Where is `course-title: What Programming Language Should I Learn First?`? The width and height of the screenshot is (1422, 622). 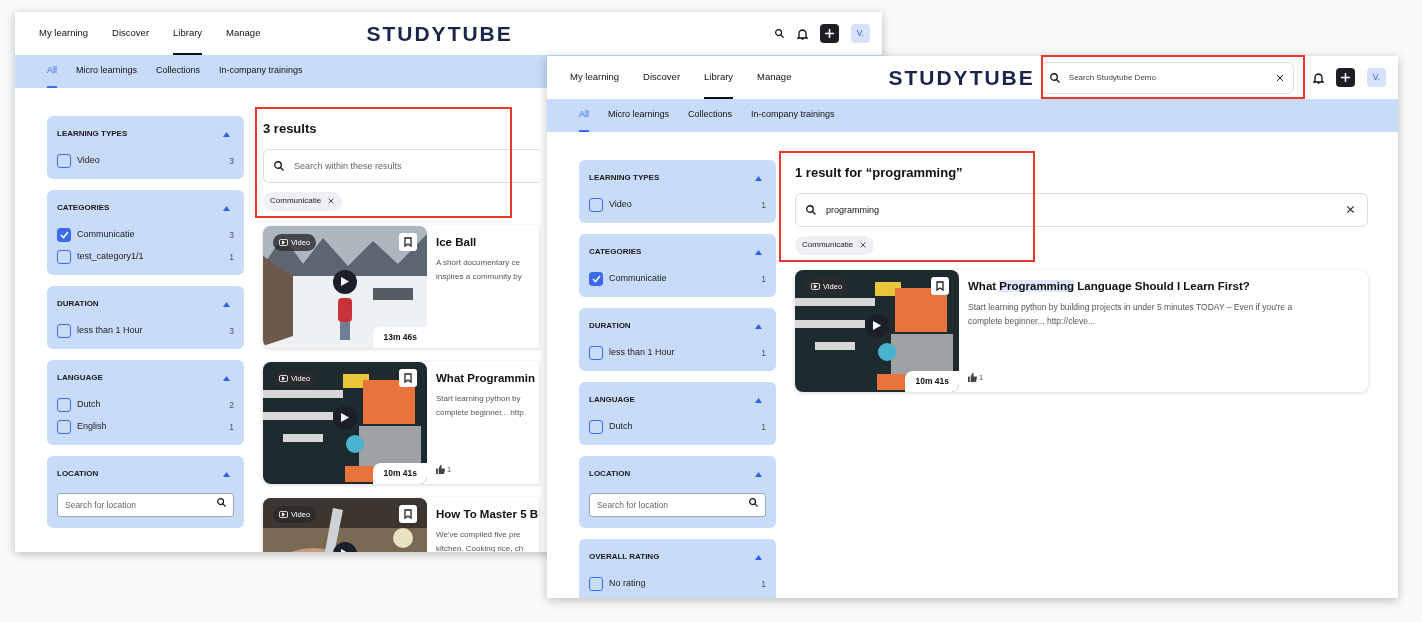 course-title: What Programming Language Should I Learn First? is located at coordinates (1168, 286).